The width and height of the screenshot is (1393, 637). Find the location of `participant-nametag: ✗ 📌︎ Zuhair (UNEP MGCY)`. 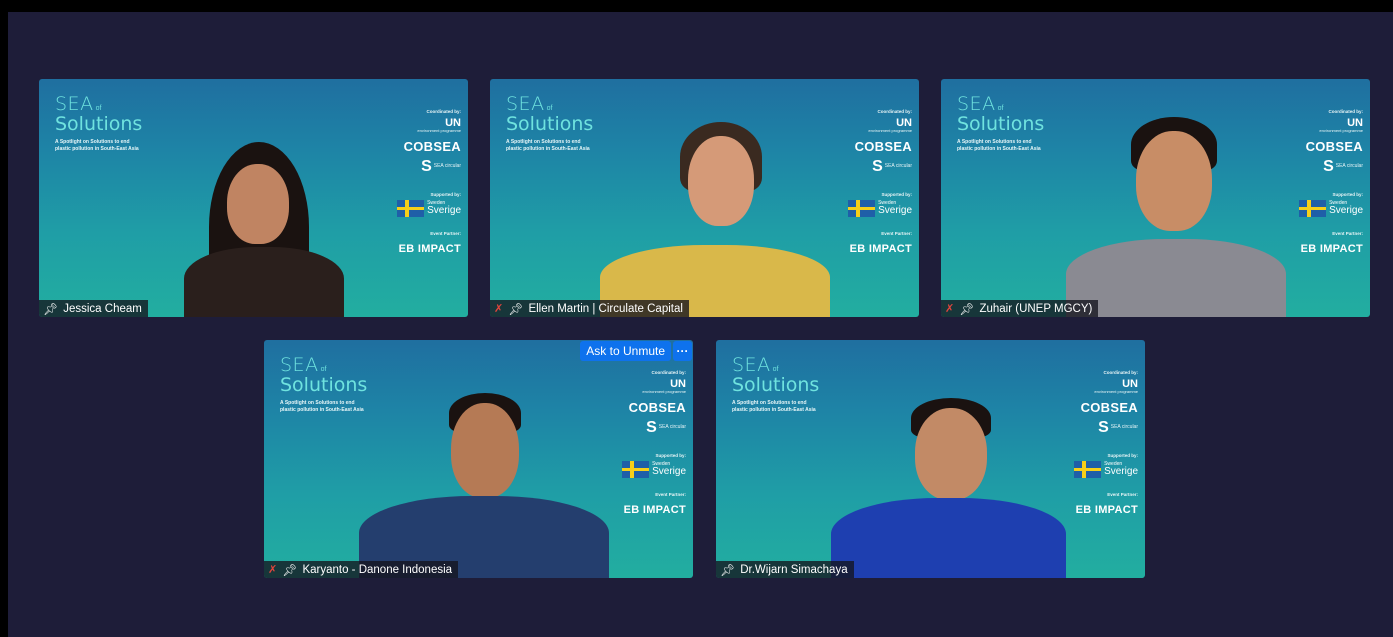

participant-nametag: ✗ 📌︎ Zuhair (UNEP MGCY) is located at coordinates (1020, 308).